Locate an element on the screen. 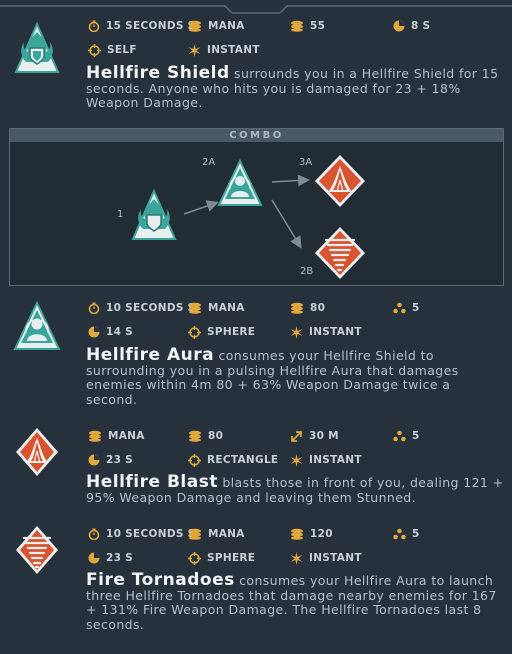  stat-cost: 120 is located at coordinates (311, 534).